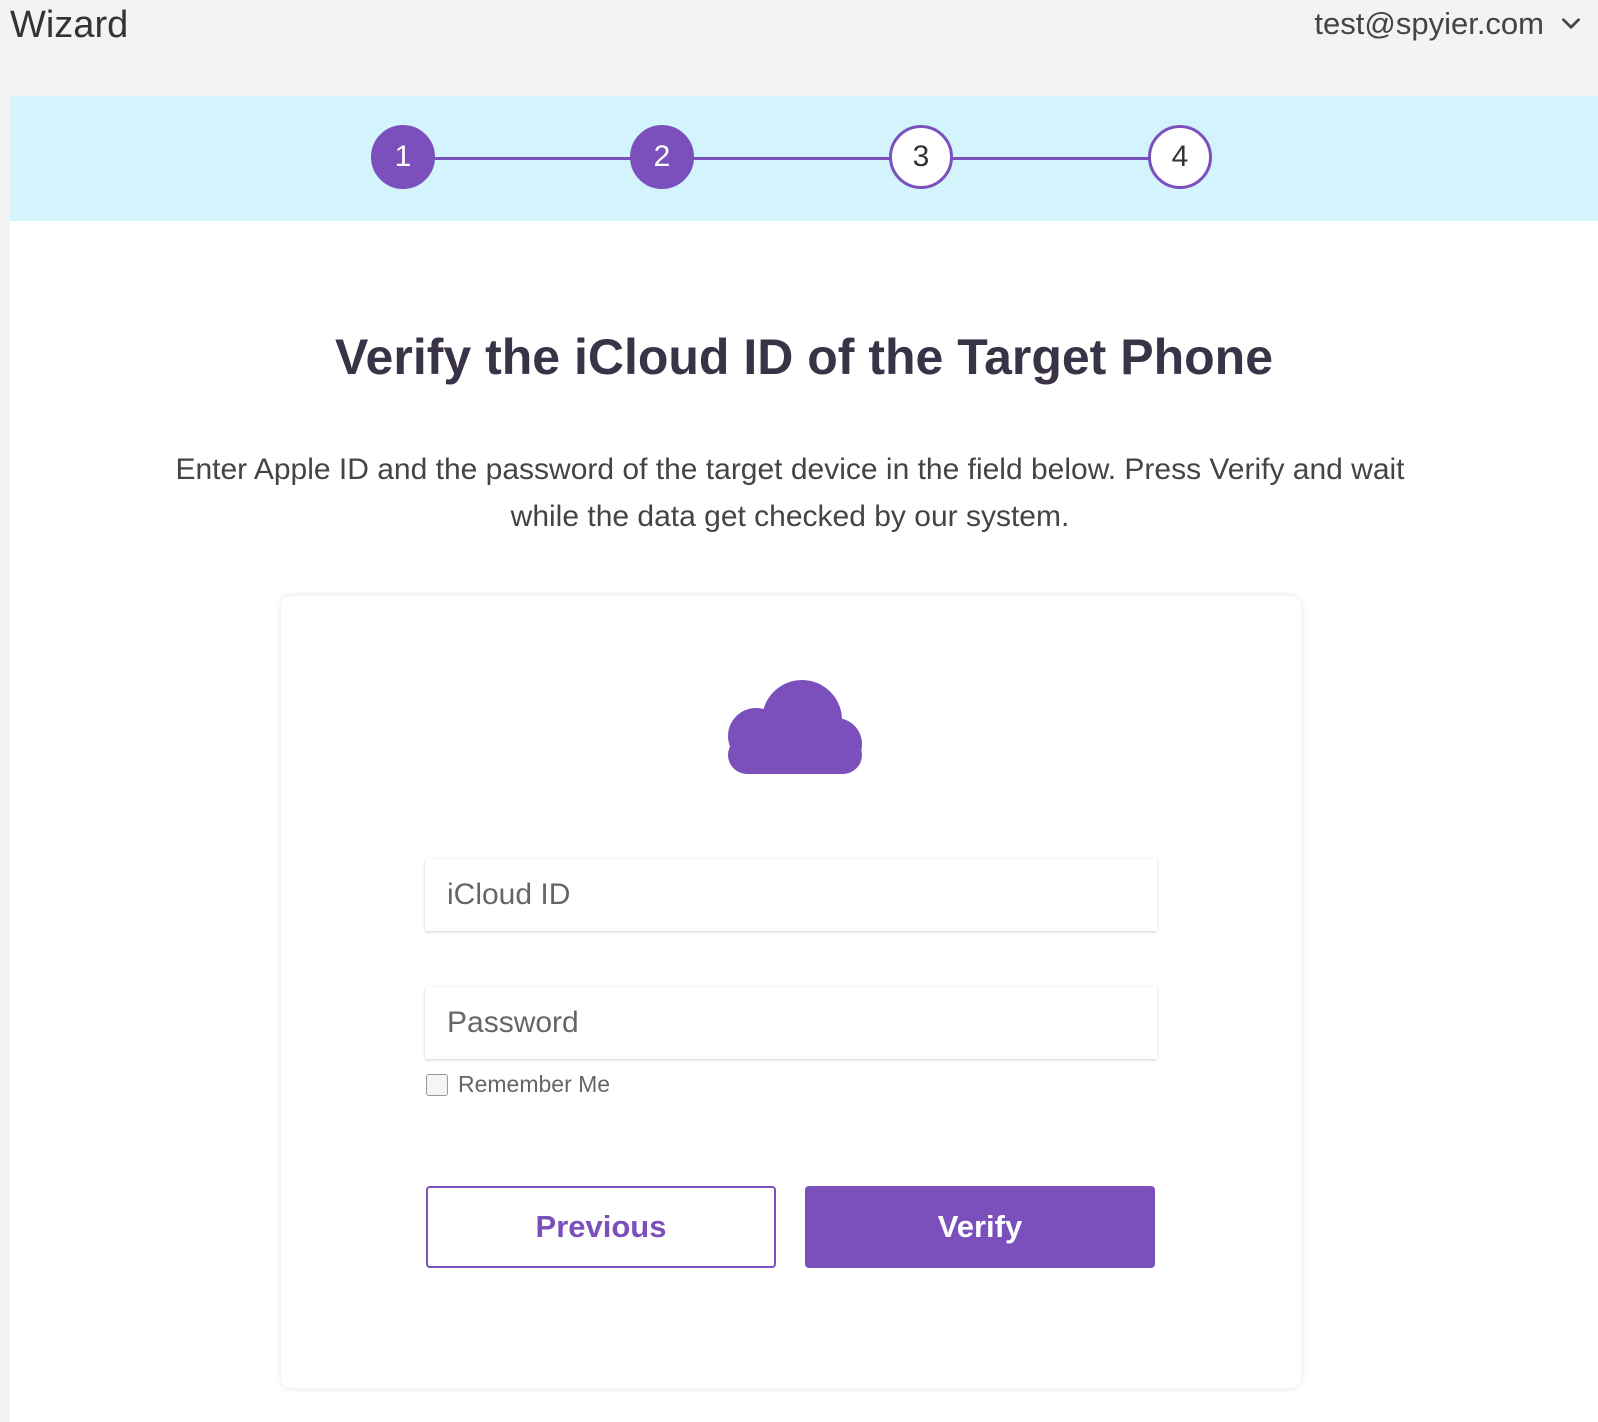 The image size is (1598, 1422). I want to click on account-email: test@spyier.com, so click(1429, 24).